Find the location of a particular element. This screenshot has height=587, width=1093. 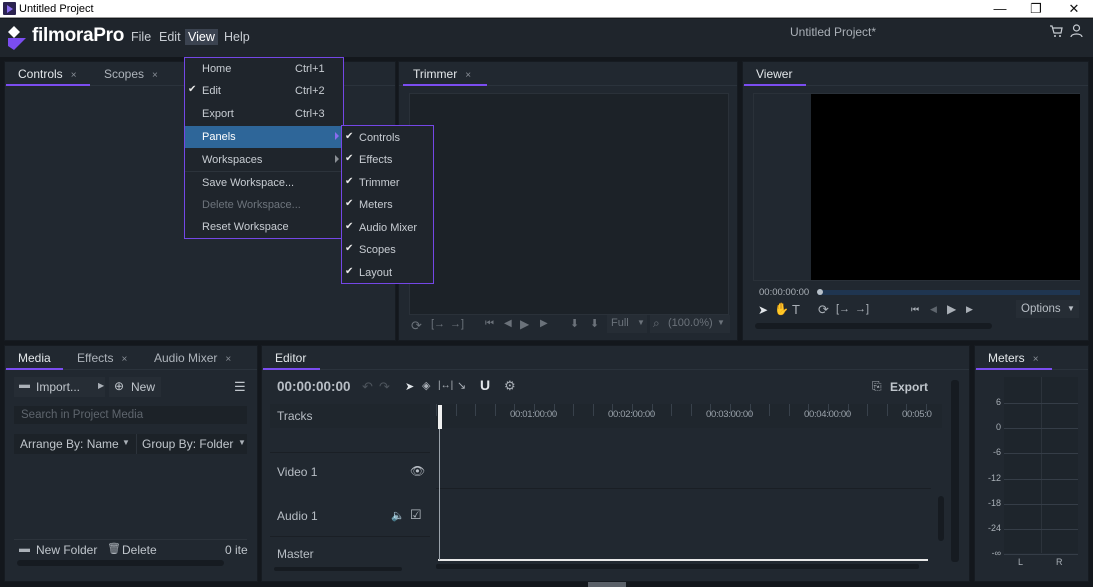

new-folder-button: New Folder is located at coordinates (66, 550).